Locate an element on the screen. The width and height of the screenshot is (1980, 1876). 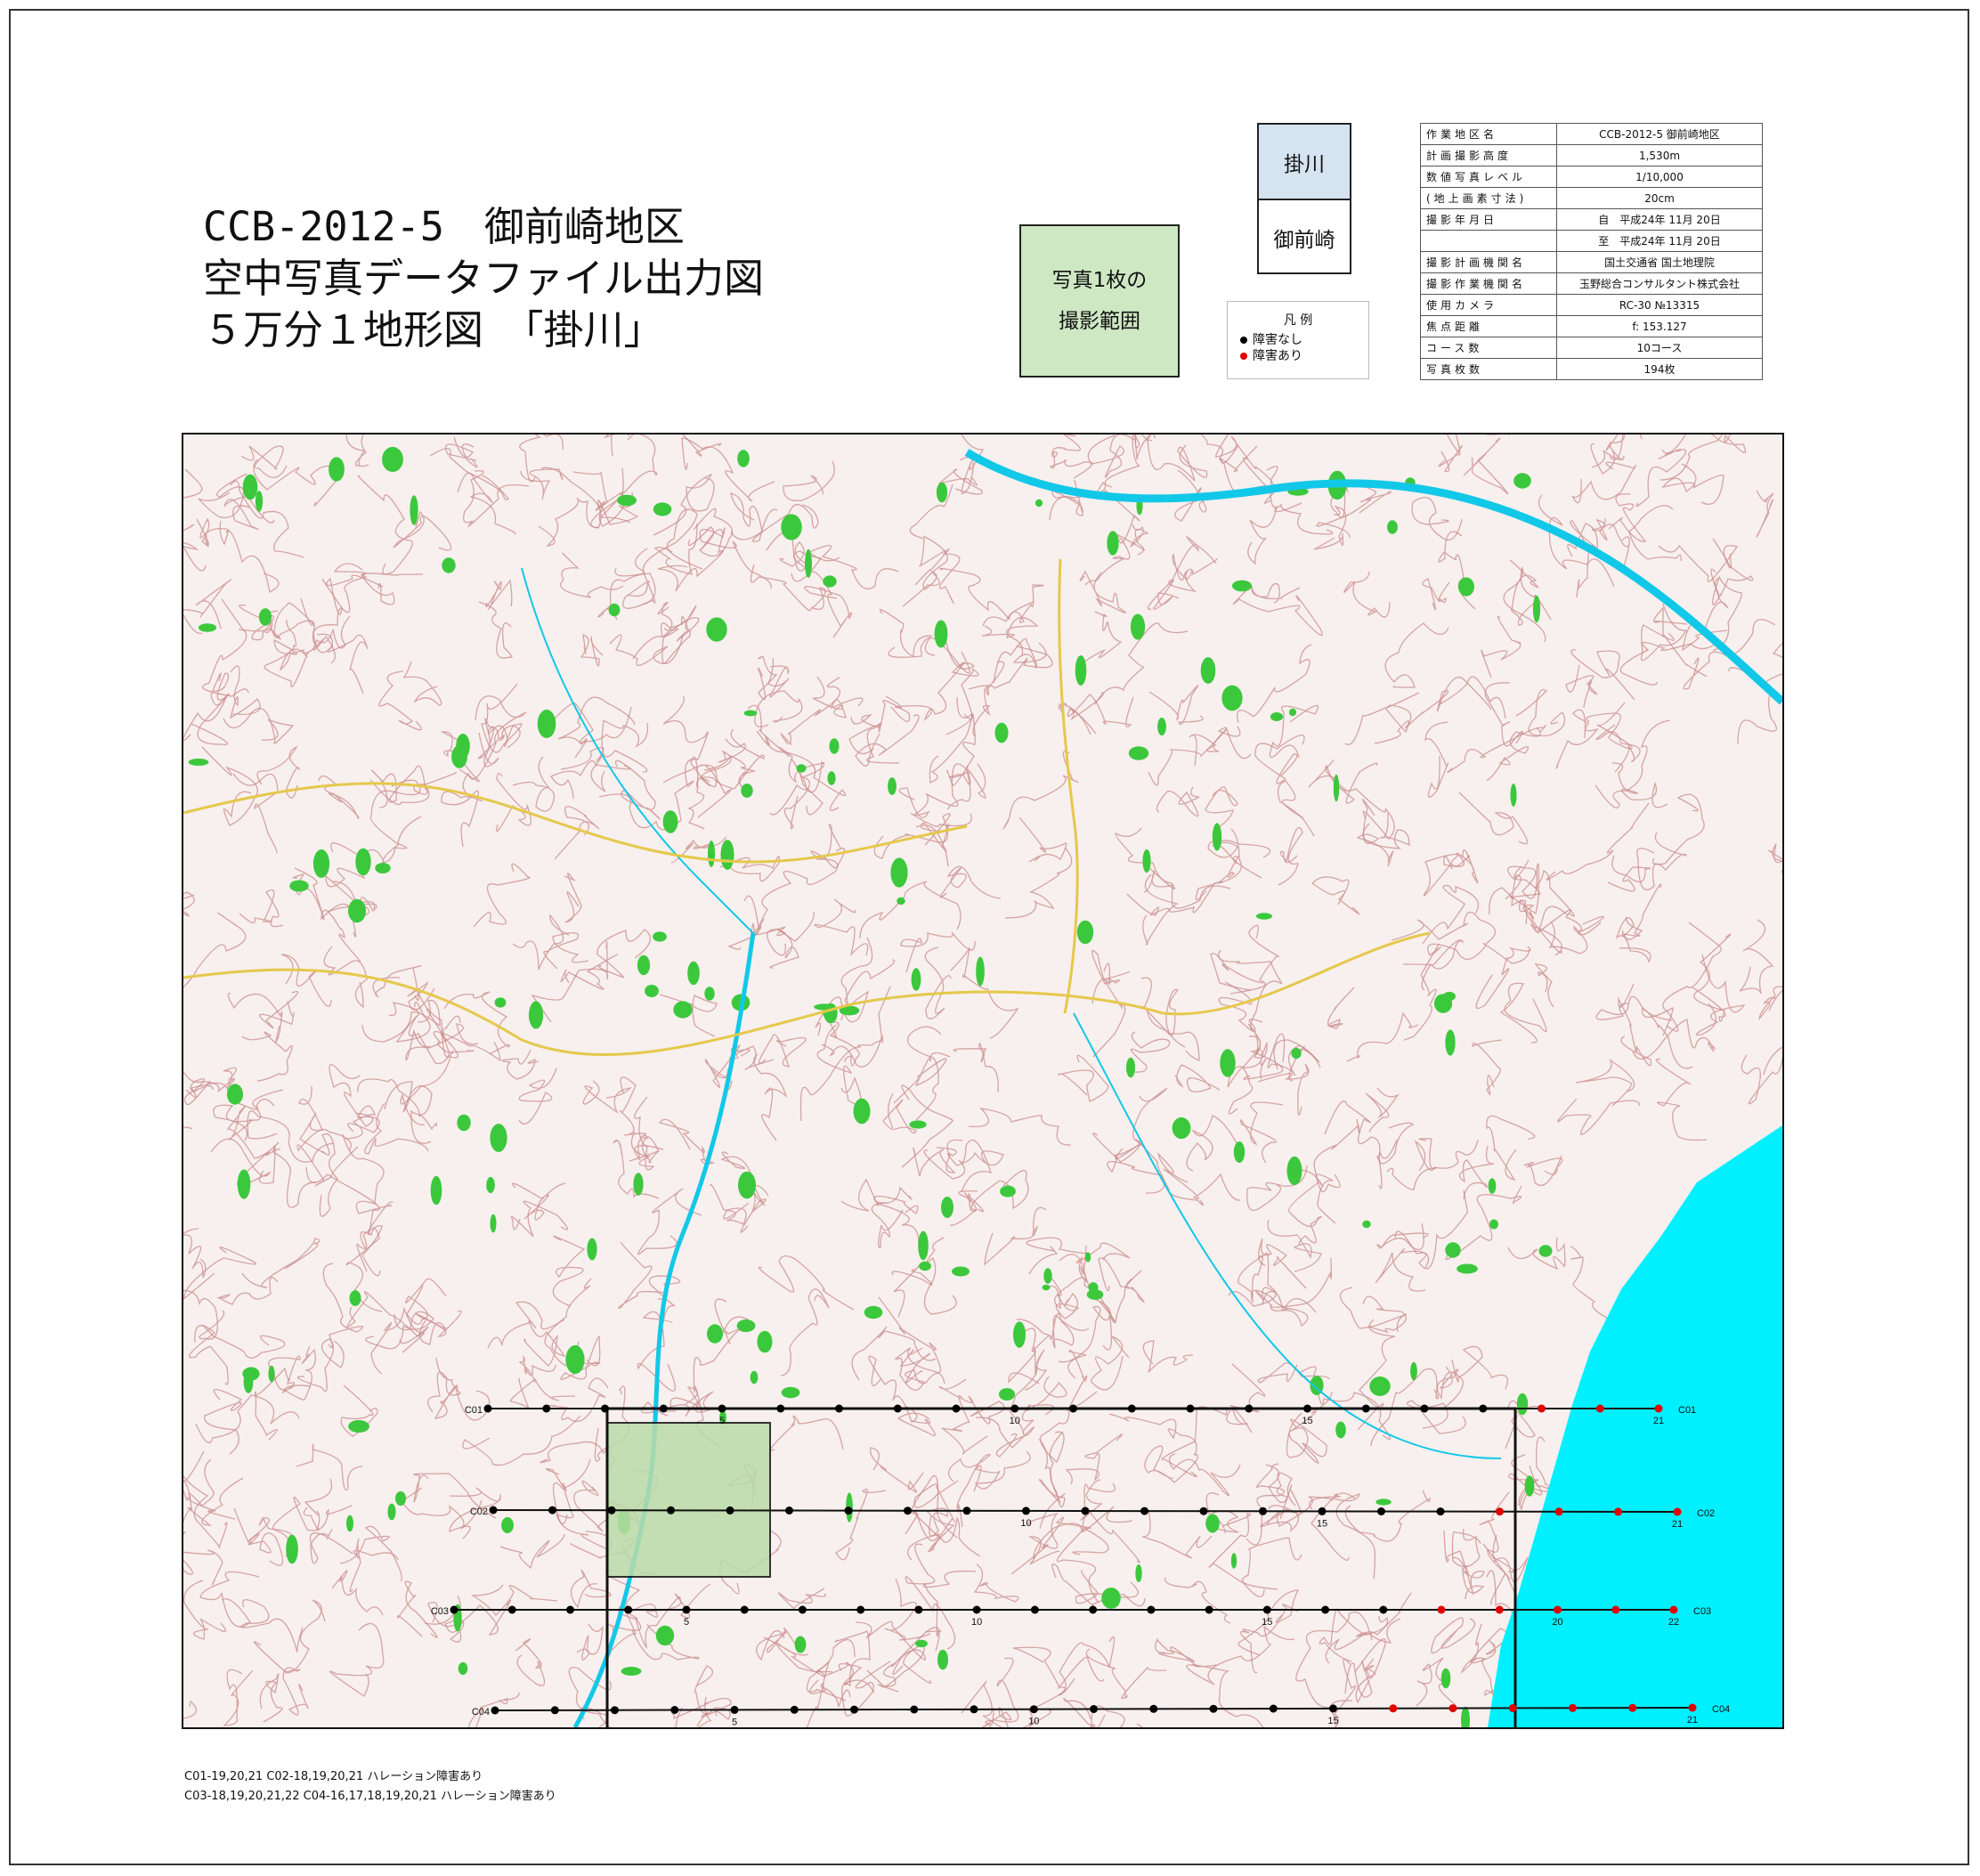
spec-row: 撮影年月日自 平成24年 11月 20日 is located at coordinates (1591, 219).